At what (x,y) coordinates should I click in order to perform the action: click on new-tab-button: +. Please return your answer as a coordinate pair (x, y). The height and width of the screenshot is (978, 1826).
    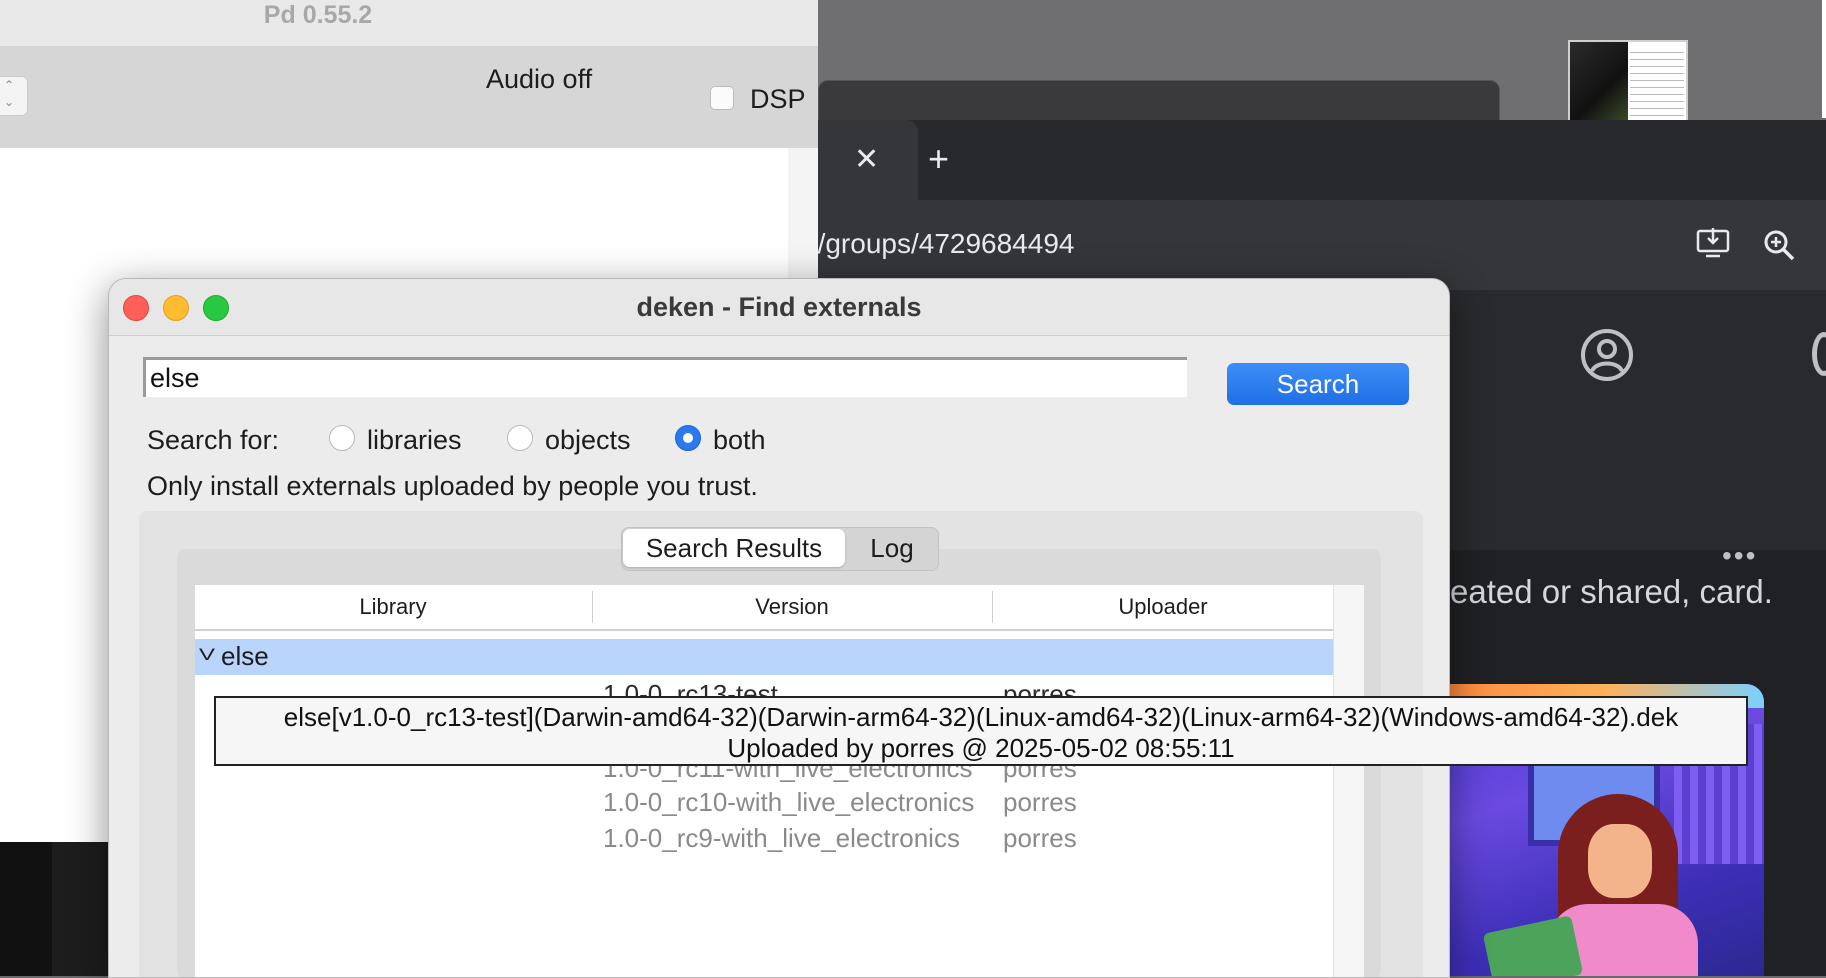
    Looking at the image, I should click on (938, 159).